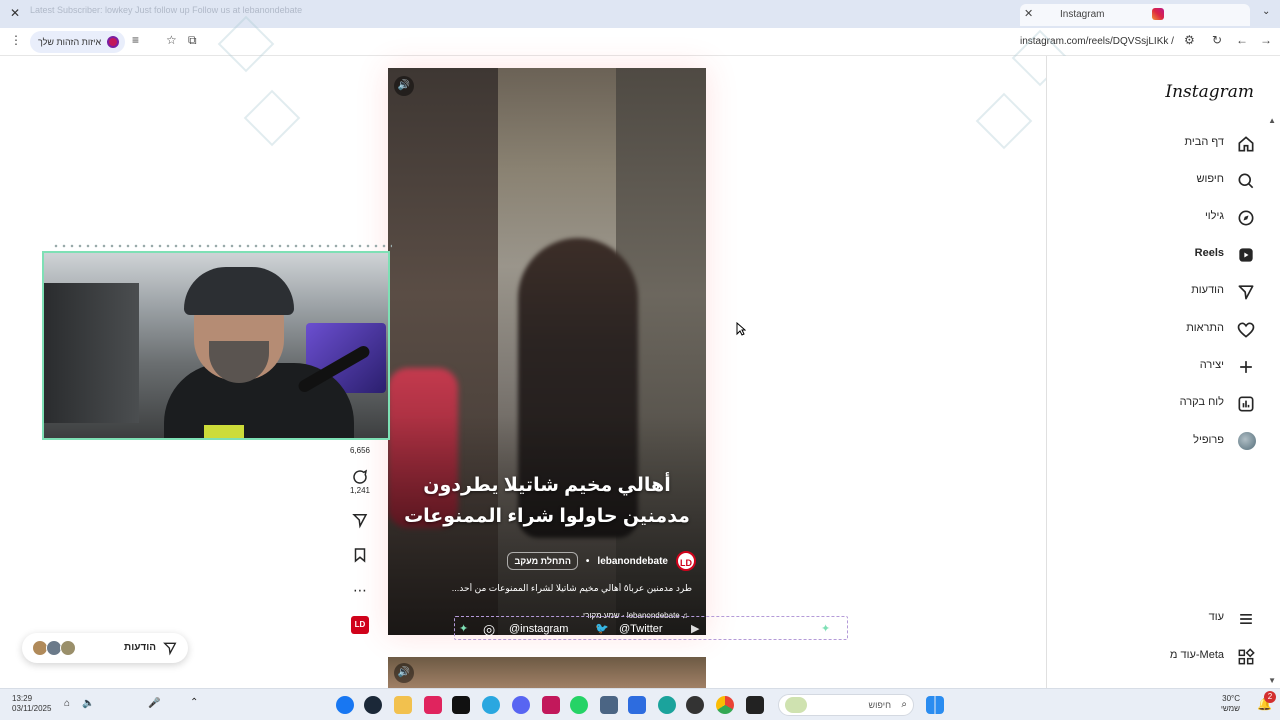 The width and height of the screenshot is (1280, 720). Describe the element at coordinates (1161, 657) in the screenshot. I see `sidebar-item-meta: עוד מ-Meta` at that location.